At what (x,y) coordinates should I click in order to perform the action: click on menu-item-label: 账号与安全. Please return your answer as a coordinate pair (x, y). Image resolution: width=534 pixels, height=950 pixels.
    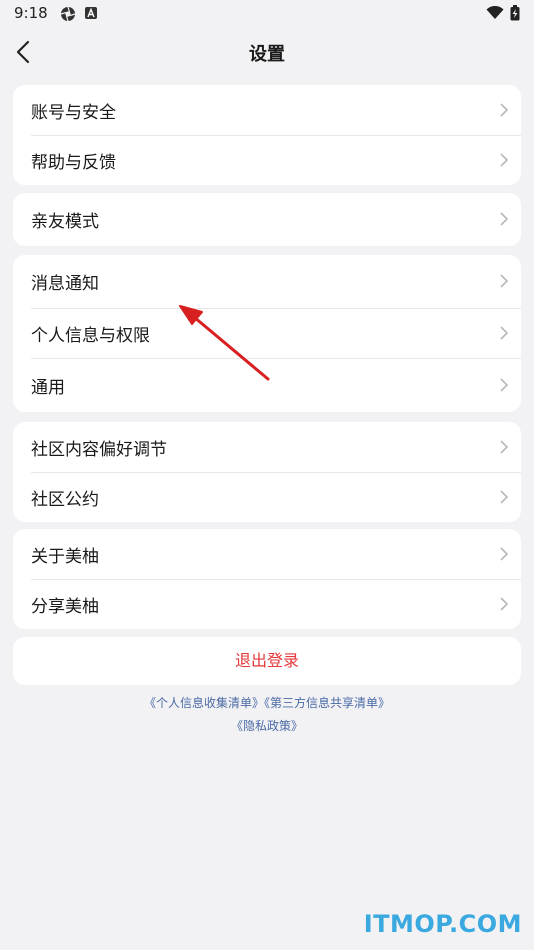
    Looking at the image, I should click on (73, 112).